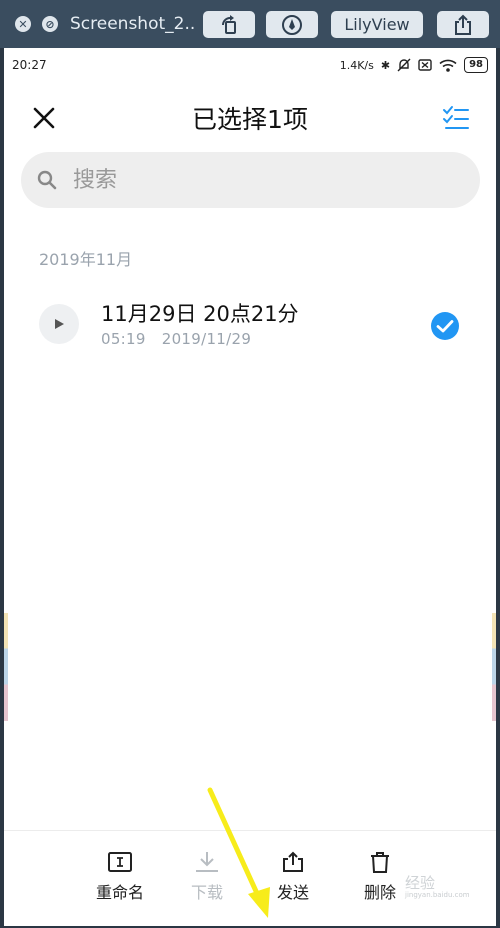  I want to click on watermark: 经验 jingyan.baidu.com, so click(437, 885).